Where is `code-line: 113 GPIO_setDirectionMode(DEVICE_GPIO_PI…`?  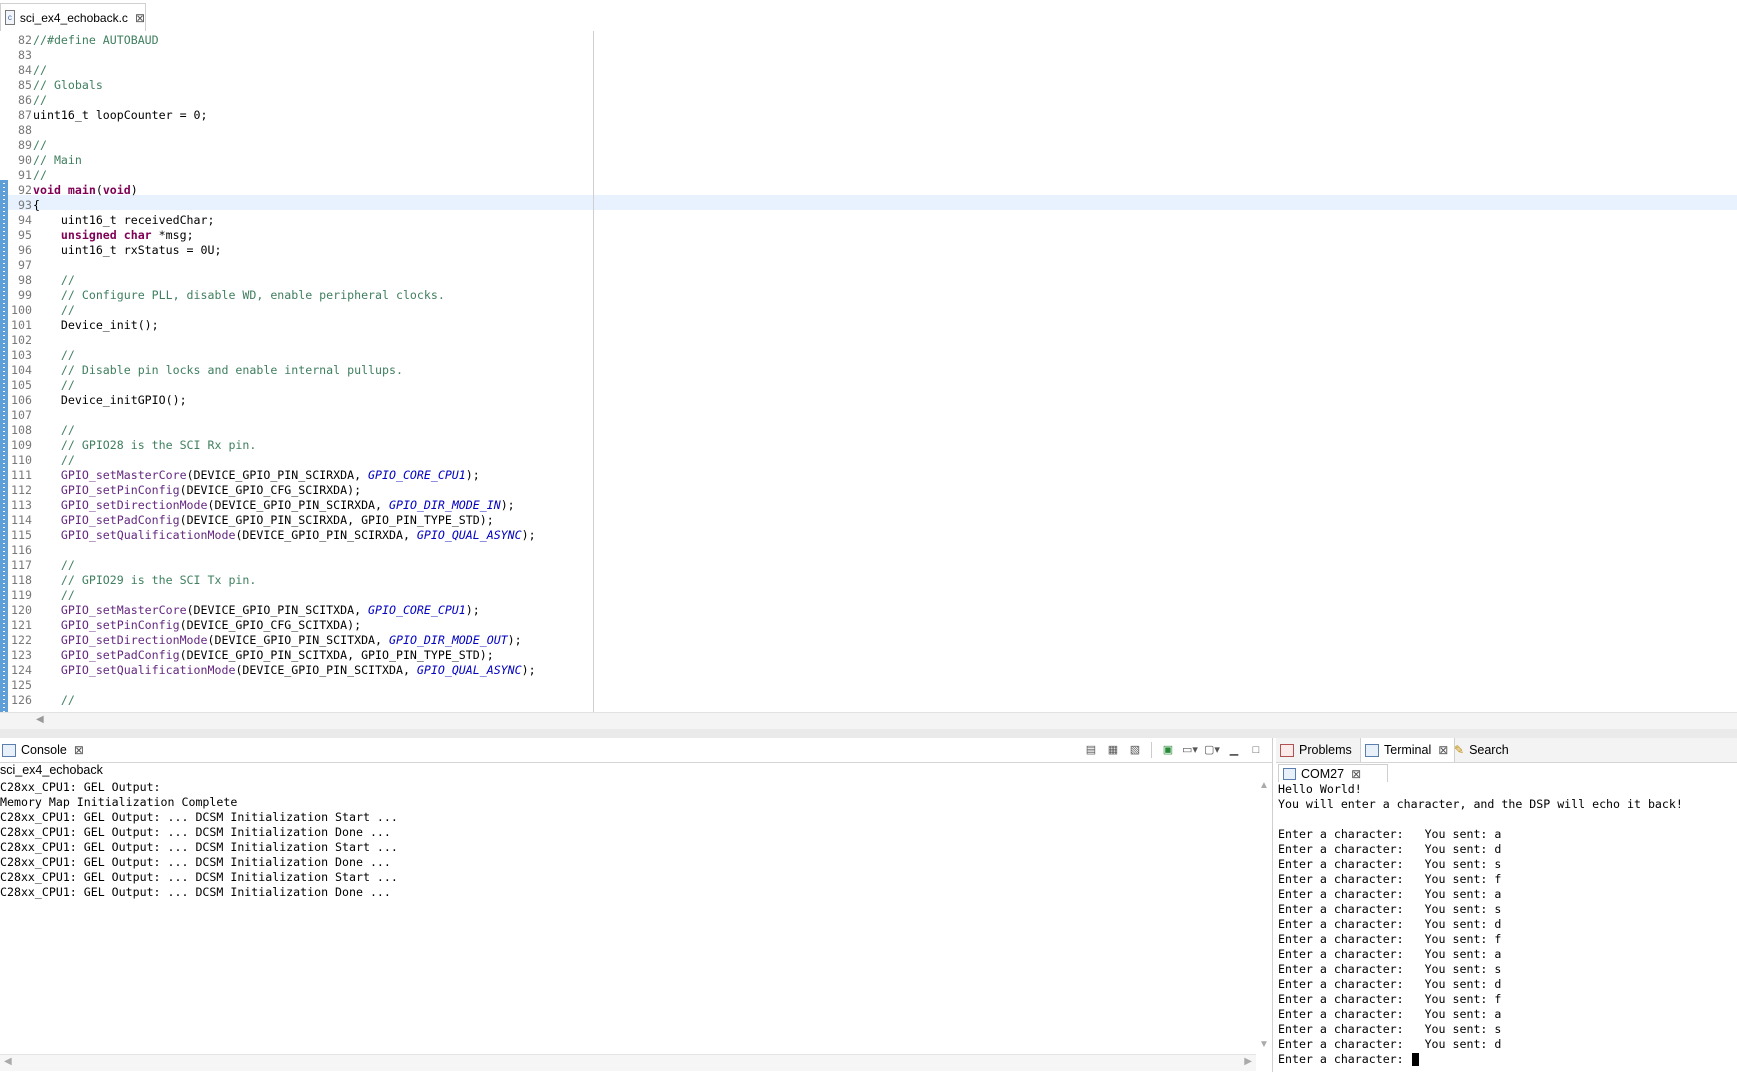 code-line: 113 GPIO_setDirectionMode(DEVICE_GPIO_PI… is located at coordinates (261, 505).